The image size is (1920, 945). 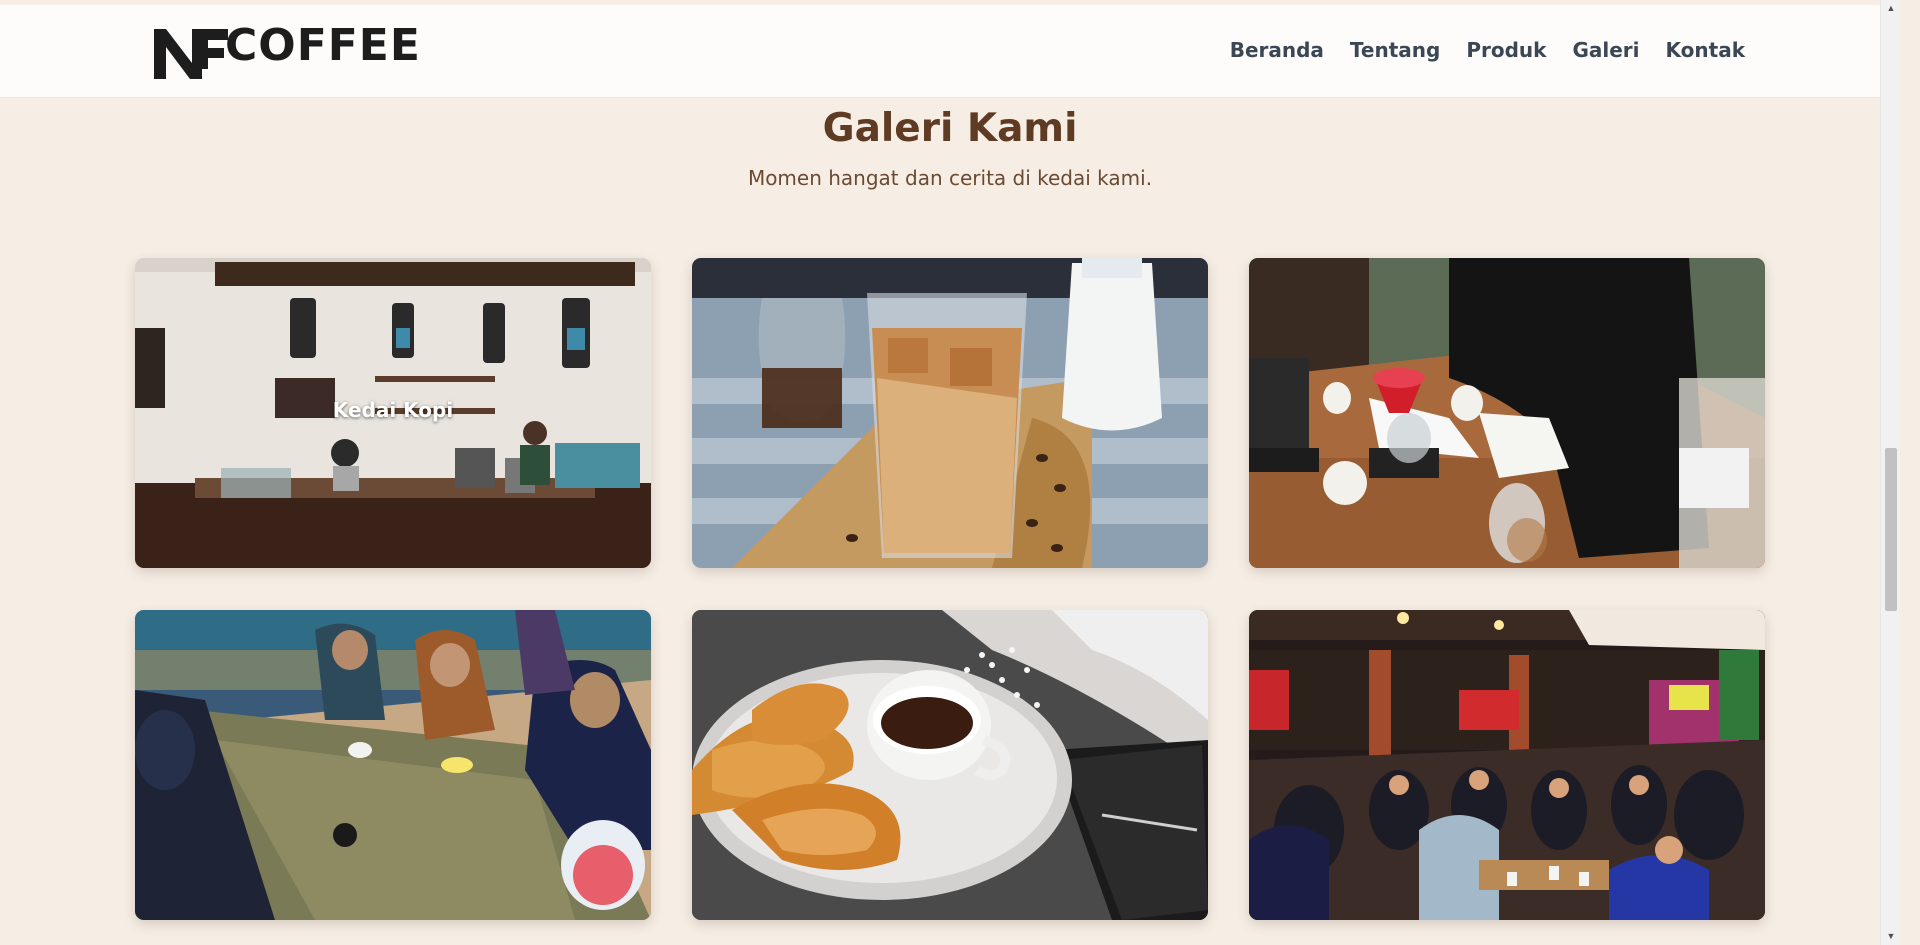 I want to click on pour-over-brewing-image, so click(x=1507, y=413).